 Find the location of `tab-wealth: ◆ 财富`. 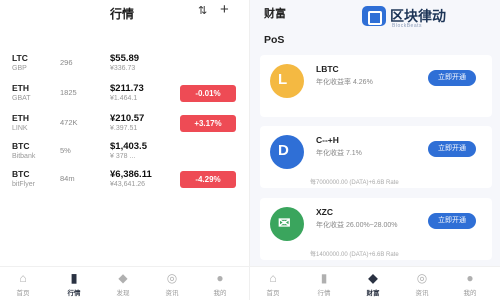

tab-wealth: ◆ 财富 is located at coordinates (373, 284).